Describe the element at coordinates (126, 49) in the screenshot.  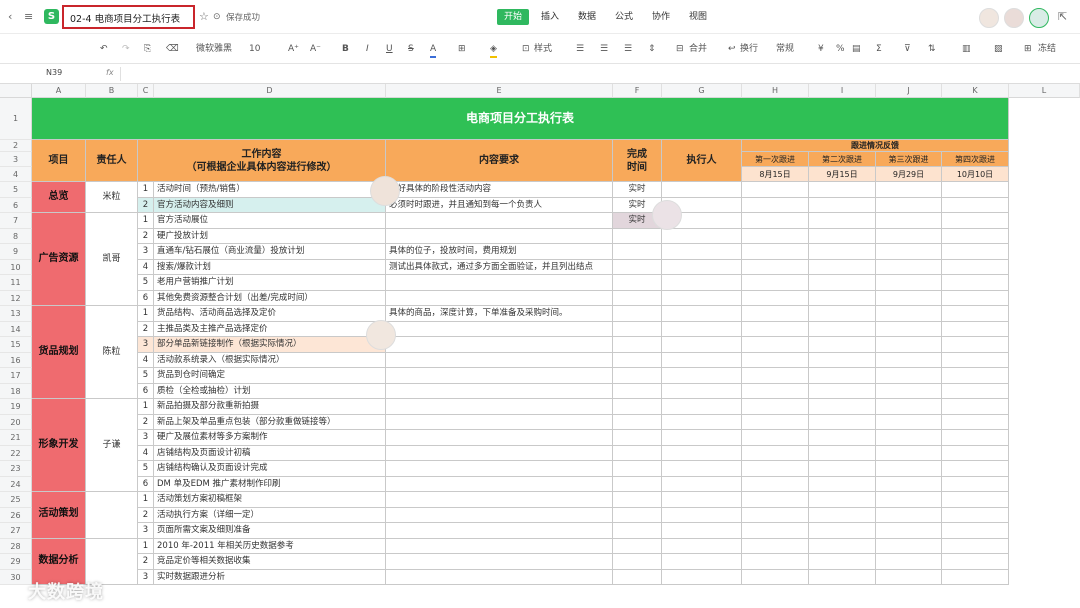
I see `redo-icon: ↷` at that location.